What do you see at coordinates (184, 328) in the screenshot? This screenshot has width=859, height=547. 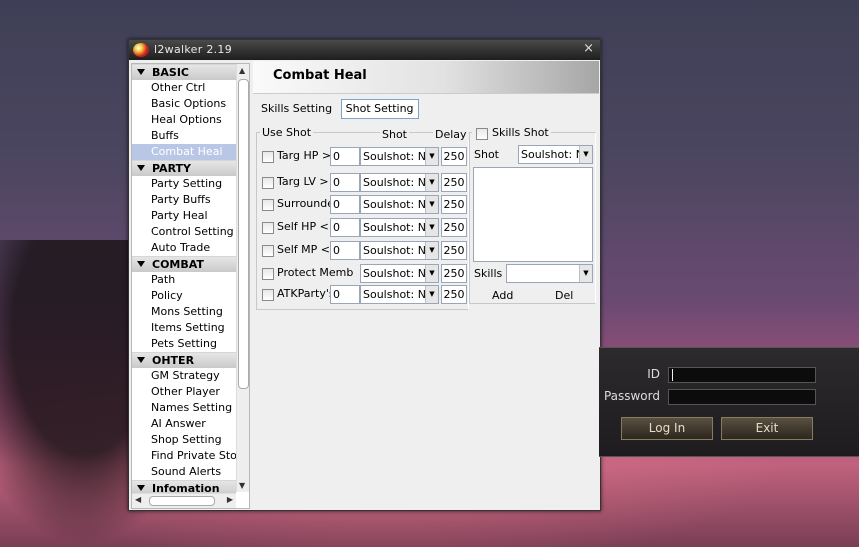 I see `sidebar-item-items-setting: Items Setting` at bounding box center [184, 328].